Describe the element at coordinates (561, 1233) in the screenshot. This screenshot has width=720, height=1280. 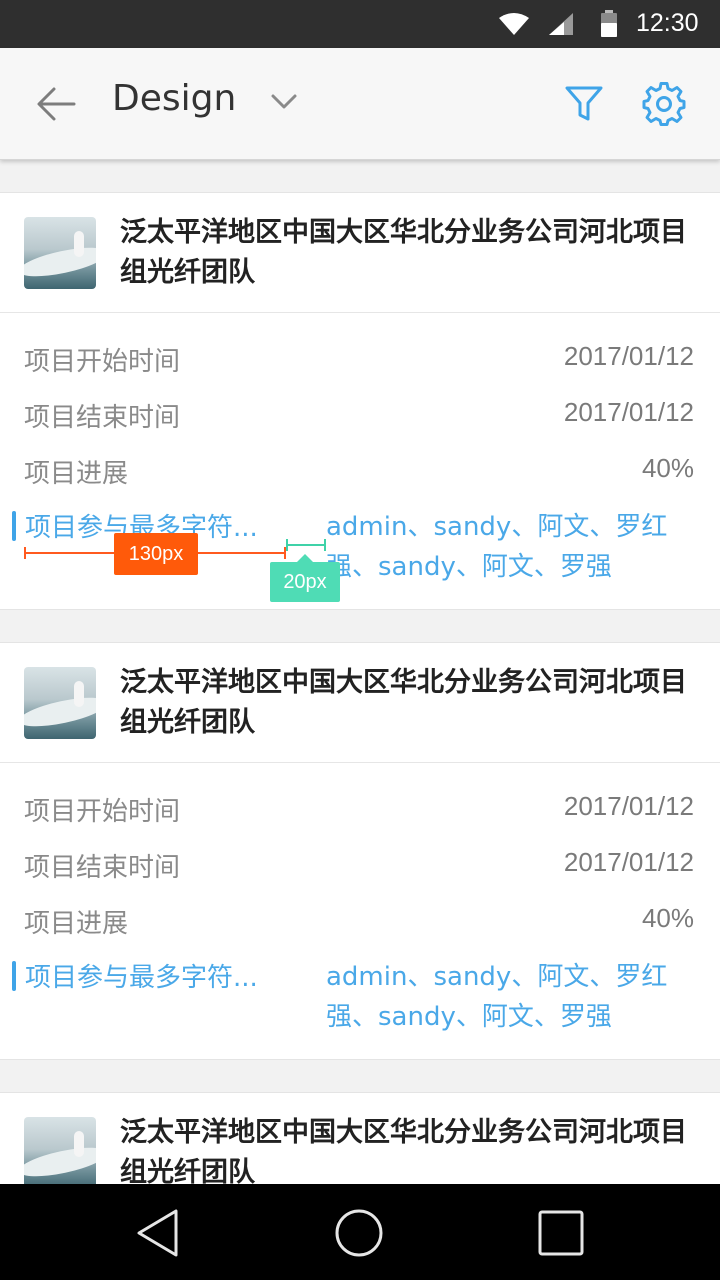
I see `recents-square-icon` at that location.